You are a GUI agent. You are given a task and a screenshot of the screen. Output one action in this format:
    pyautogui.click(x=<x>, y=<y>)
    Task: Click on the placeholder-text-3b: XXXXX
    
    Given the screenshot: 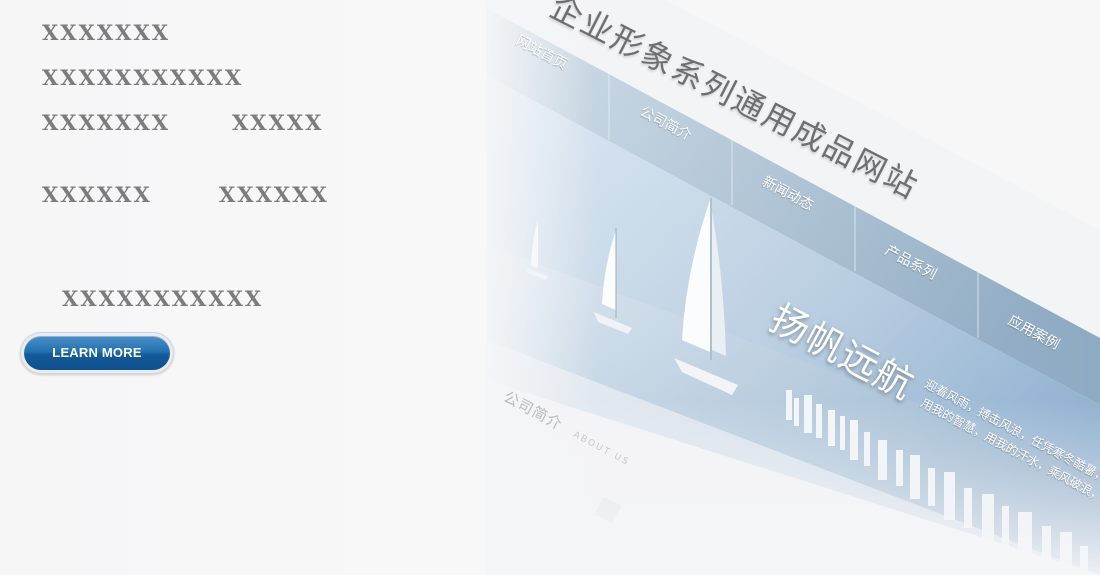 What is the action you would take?
    pyautogui.click(x=278, y=122)
    